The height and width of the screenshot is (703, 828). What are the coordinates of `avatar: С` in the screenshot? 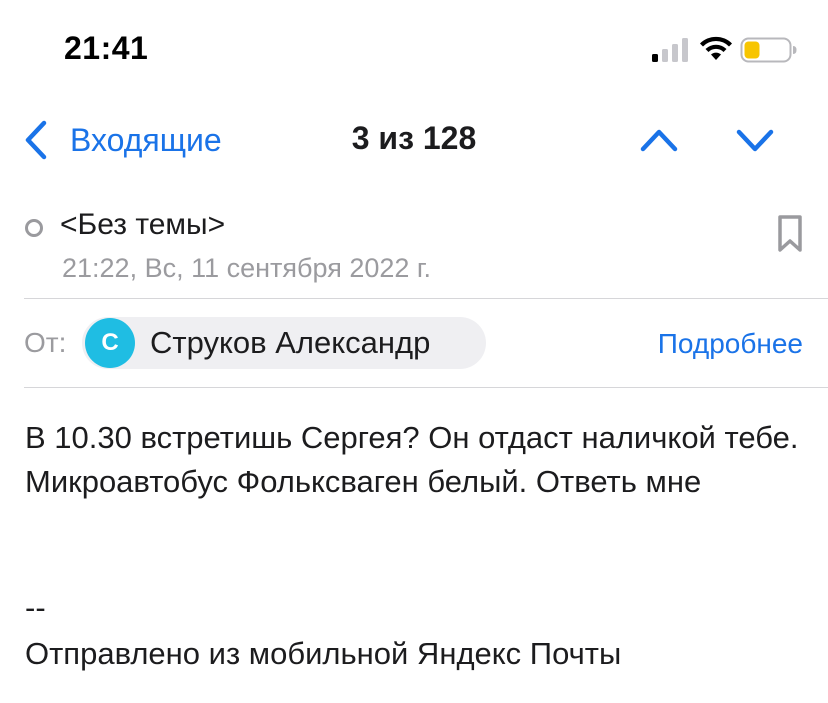 It's located at (110, 343).